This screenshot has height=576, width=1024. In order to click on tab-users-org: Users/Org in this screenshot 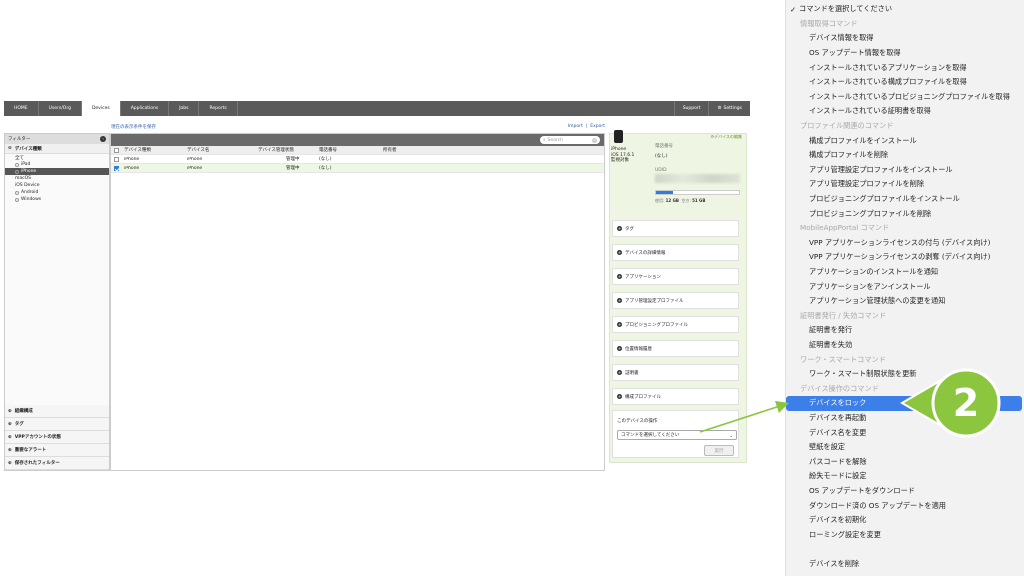, I will do `click(60, 108)`.